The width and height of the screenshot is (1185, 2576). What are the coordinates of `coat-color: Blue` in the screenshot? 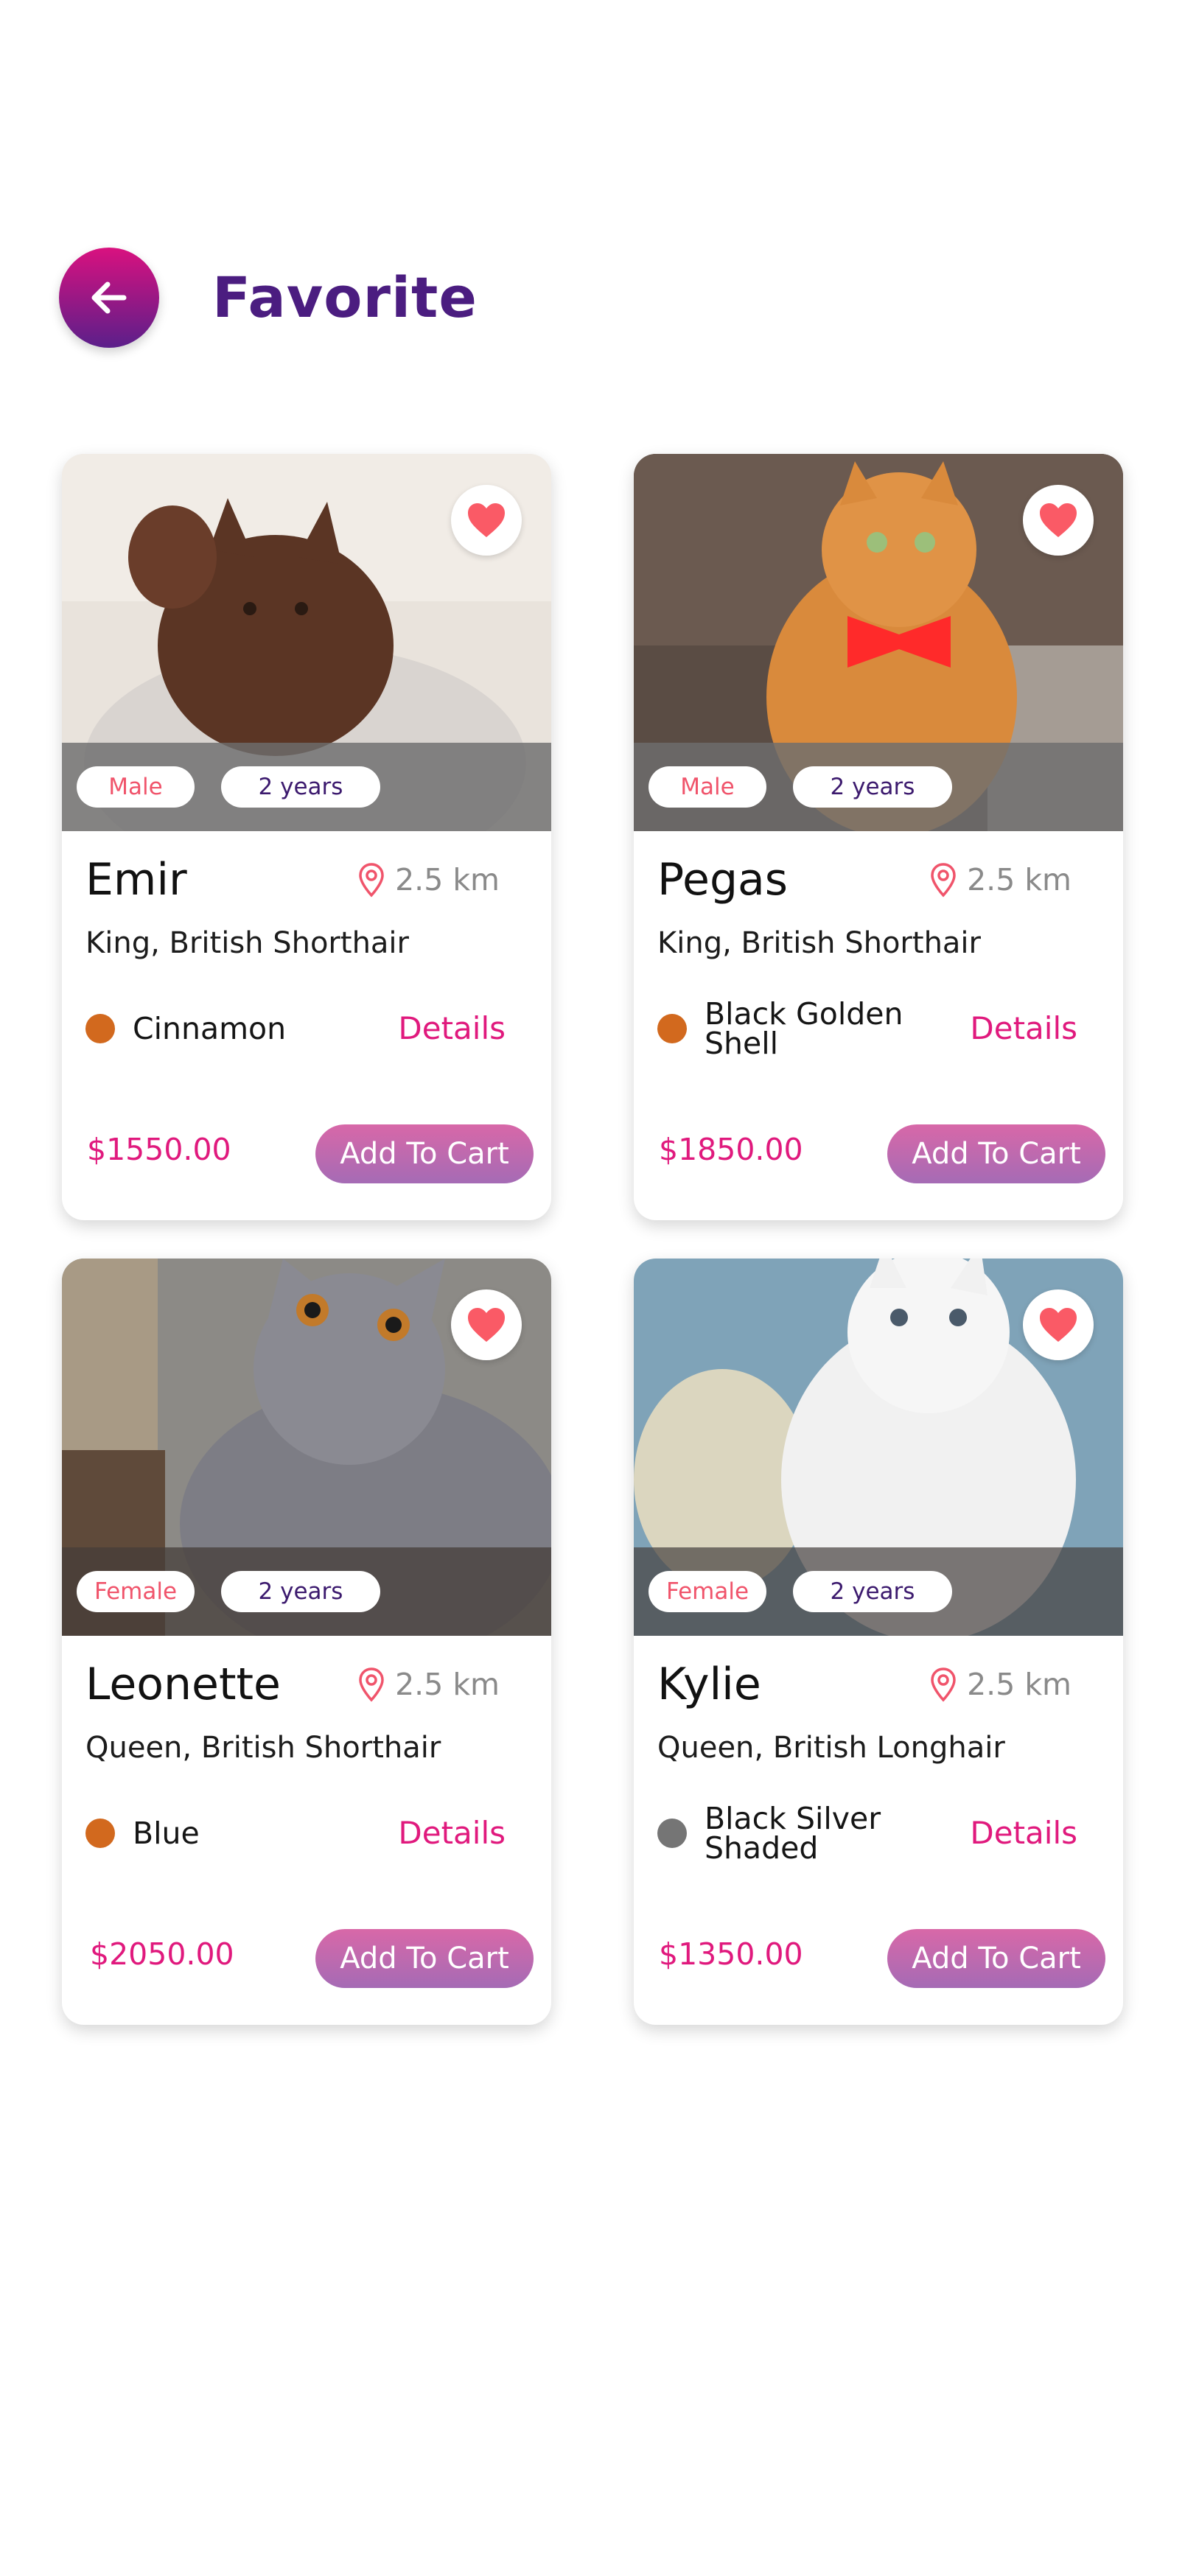 It's located at (219, 1833).